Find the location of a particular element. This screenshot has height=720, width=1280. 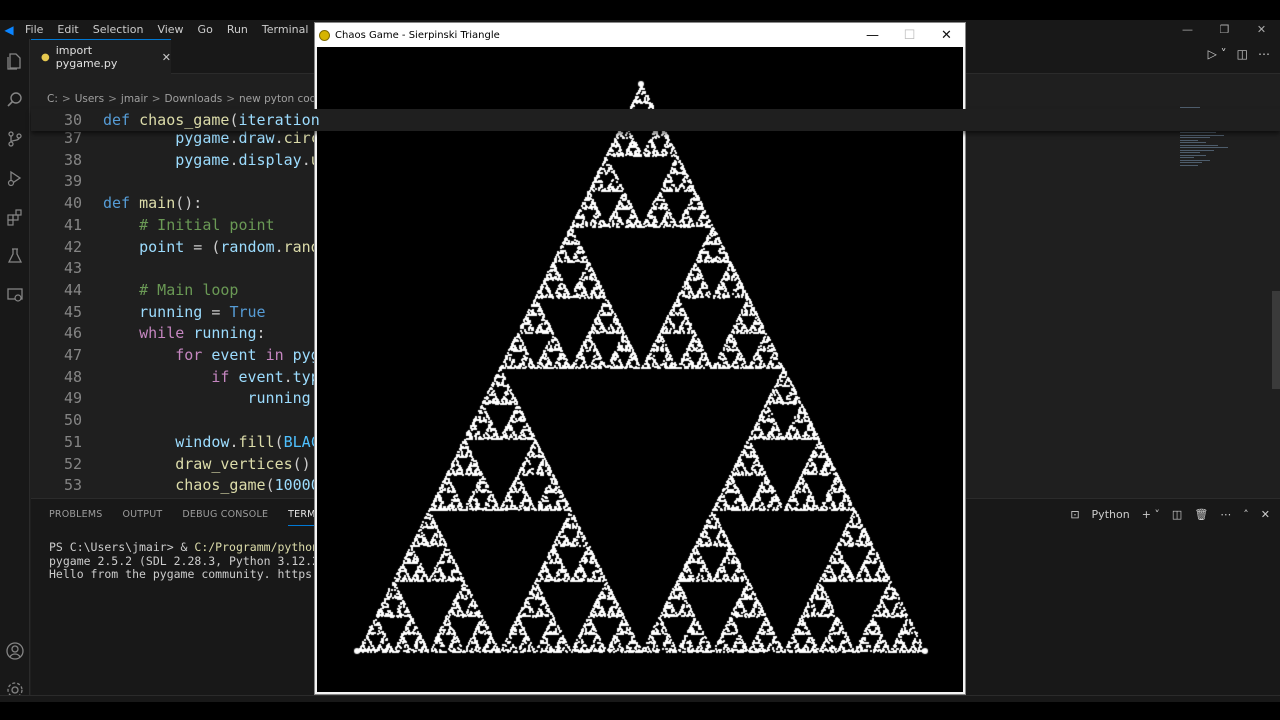

explorer-icon is located at coordinates (15, 61).